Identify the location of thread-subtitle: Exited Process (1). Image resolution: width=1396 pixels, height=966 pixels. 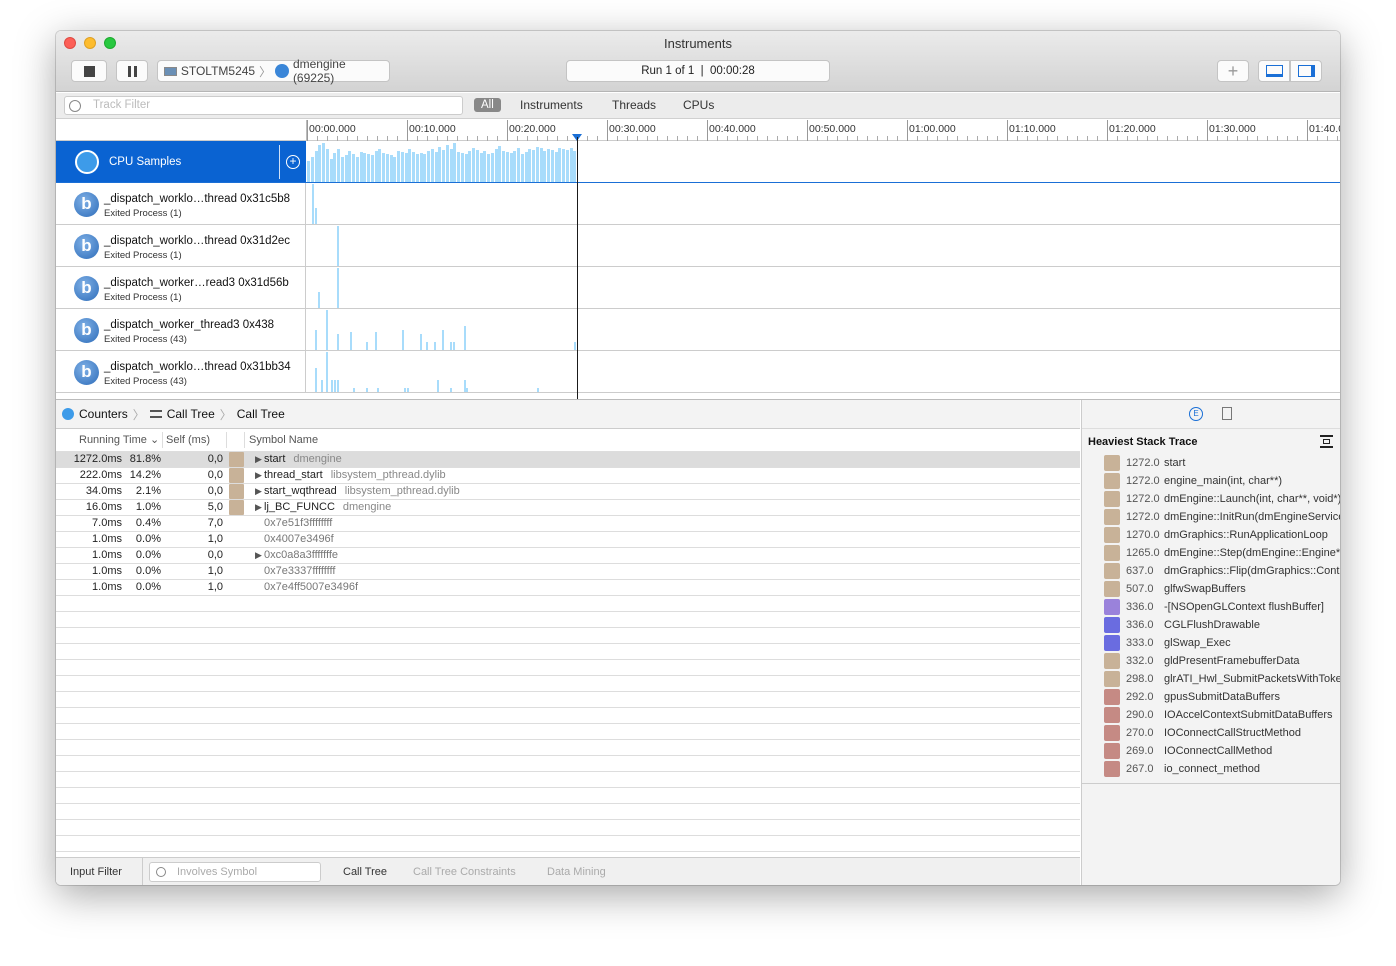
(143, 213).